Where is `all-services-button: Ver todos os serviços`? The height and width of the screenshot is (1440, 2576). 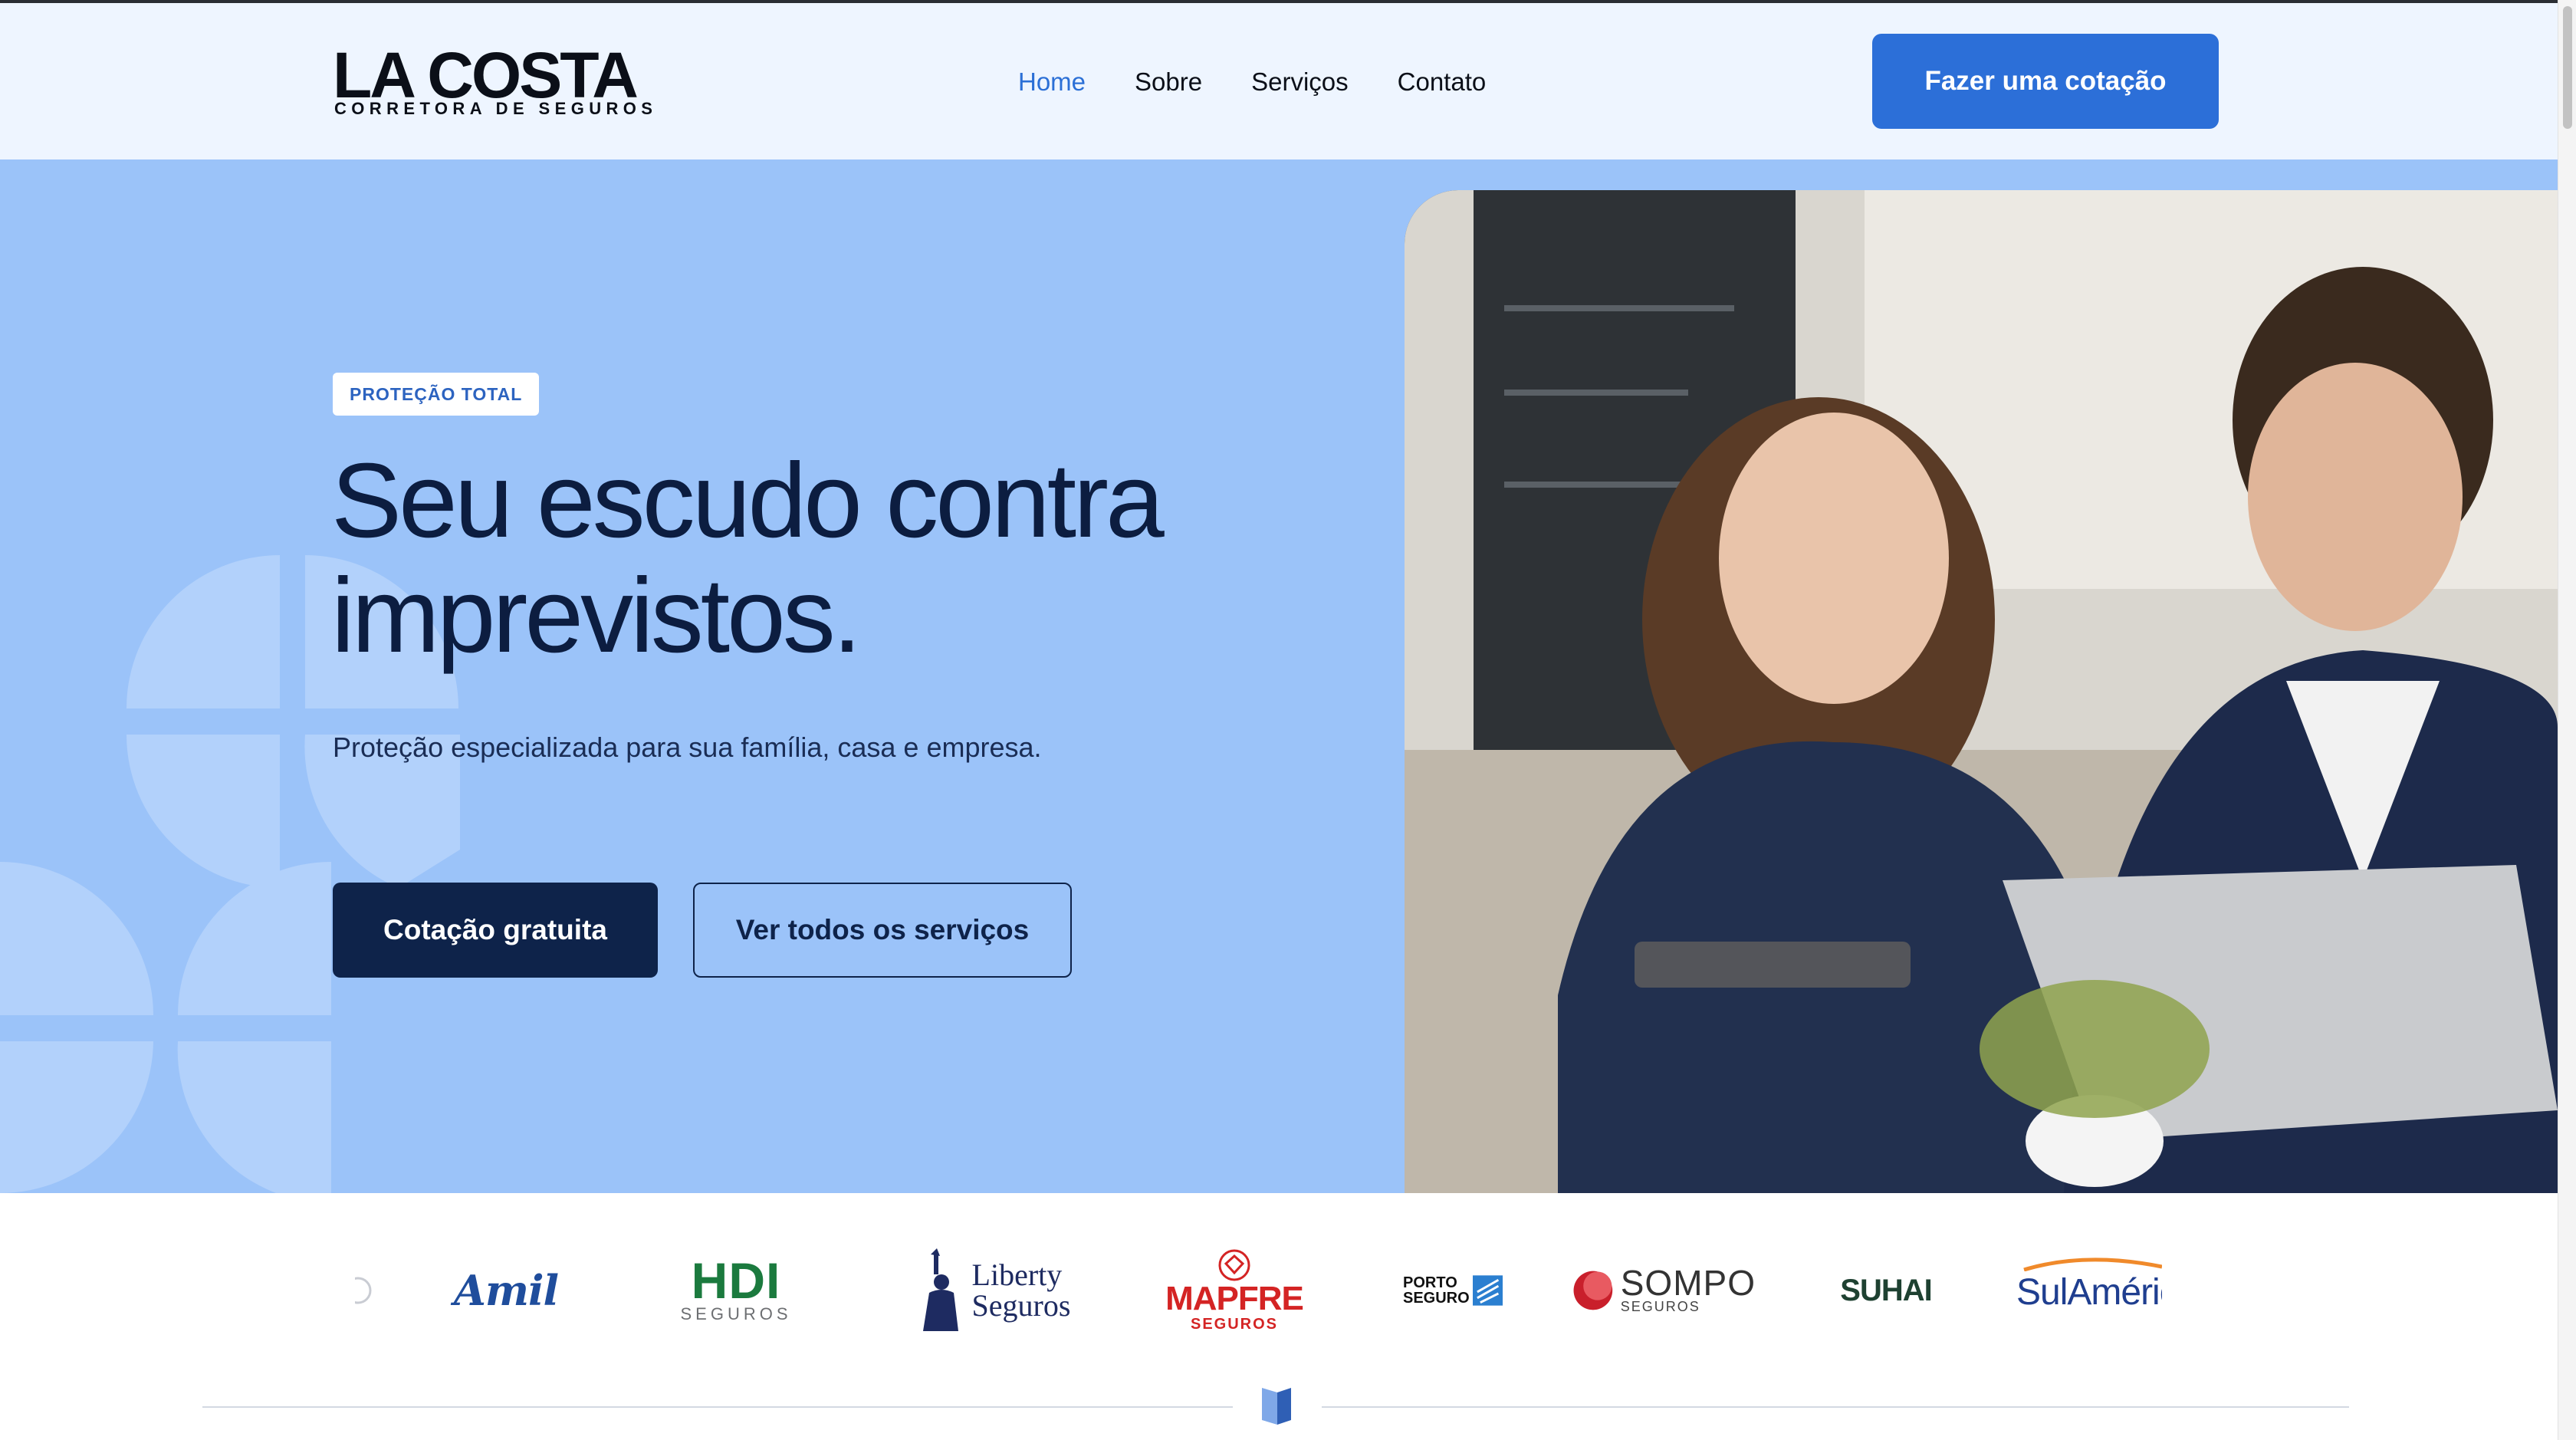
all-services-button: Ver todos os serviços is located at coordinates (883, 930).